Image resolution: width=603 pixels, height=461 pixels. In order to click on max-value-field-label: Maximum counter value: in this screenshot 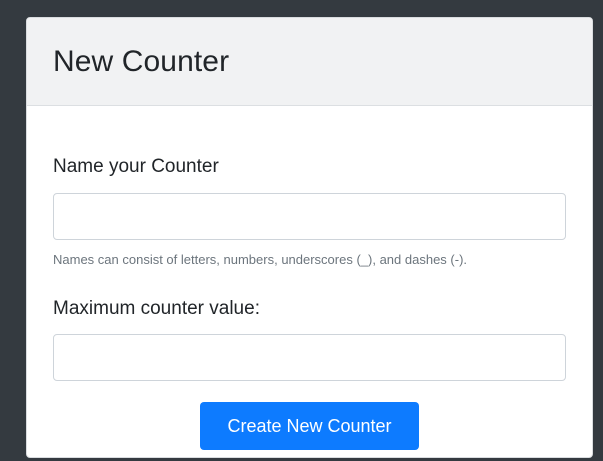, I will do `click(156, 308)`.